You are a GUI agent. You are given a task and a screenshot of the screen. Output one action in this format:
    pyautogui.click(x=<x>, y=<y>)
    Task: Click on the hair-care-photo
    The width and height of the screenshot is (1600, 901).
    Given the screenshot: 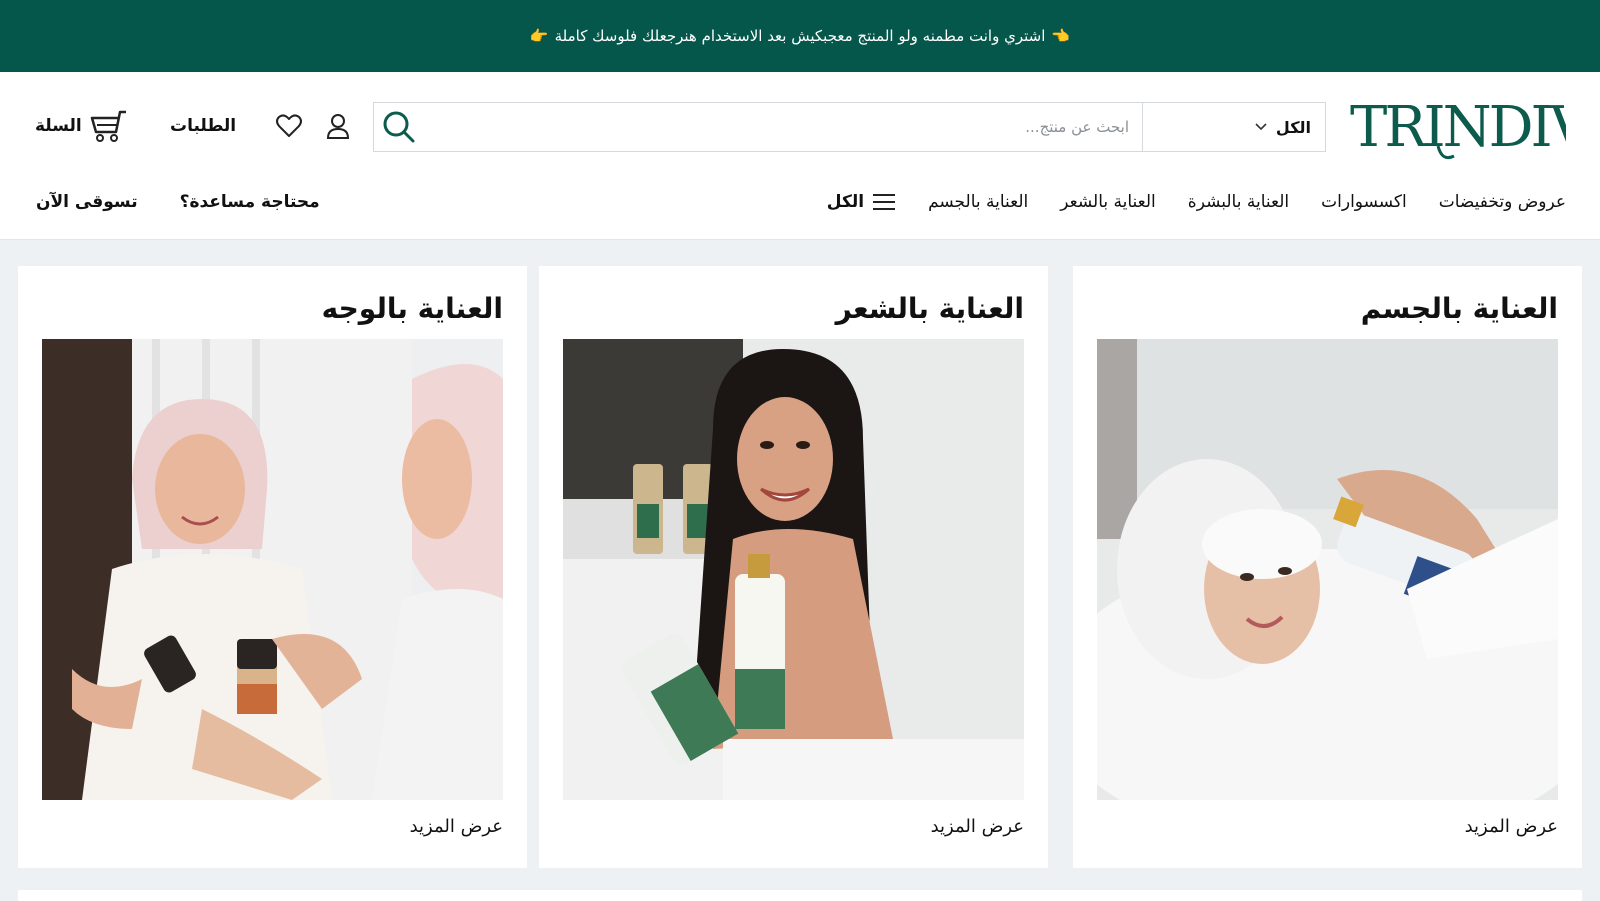 What is the action you would take?
    pyautogui.click(x=793, y=569)
    